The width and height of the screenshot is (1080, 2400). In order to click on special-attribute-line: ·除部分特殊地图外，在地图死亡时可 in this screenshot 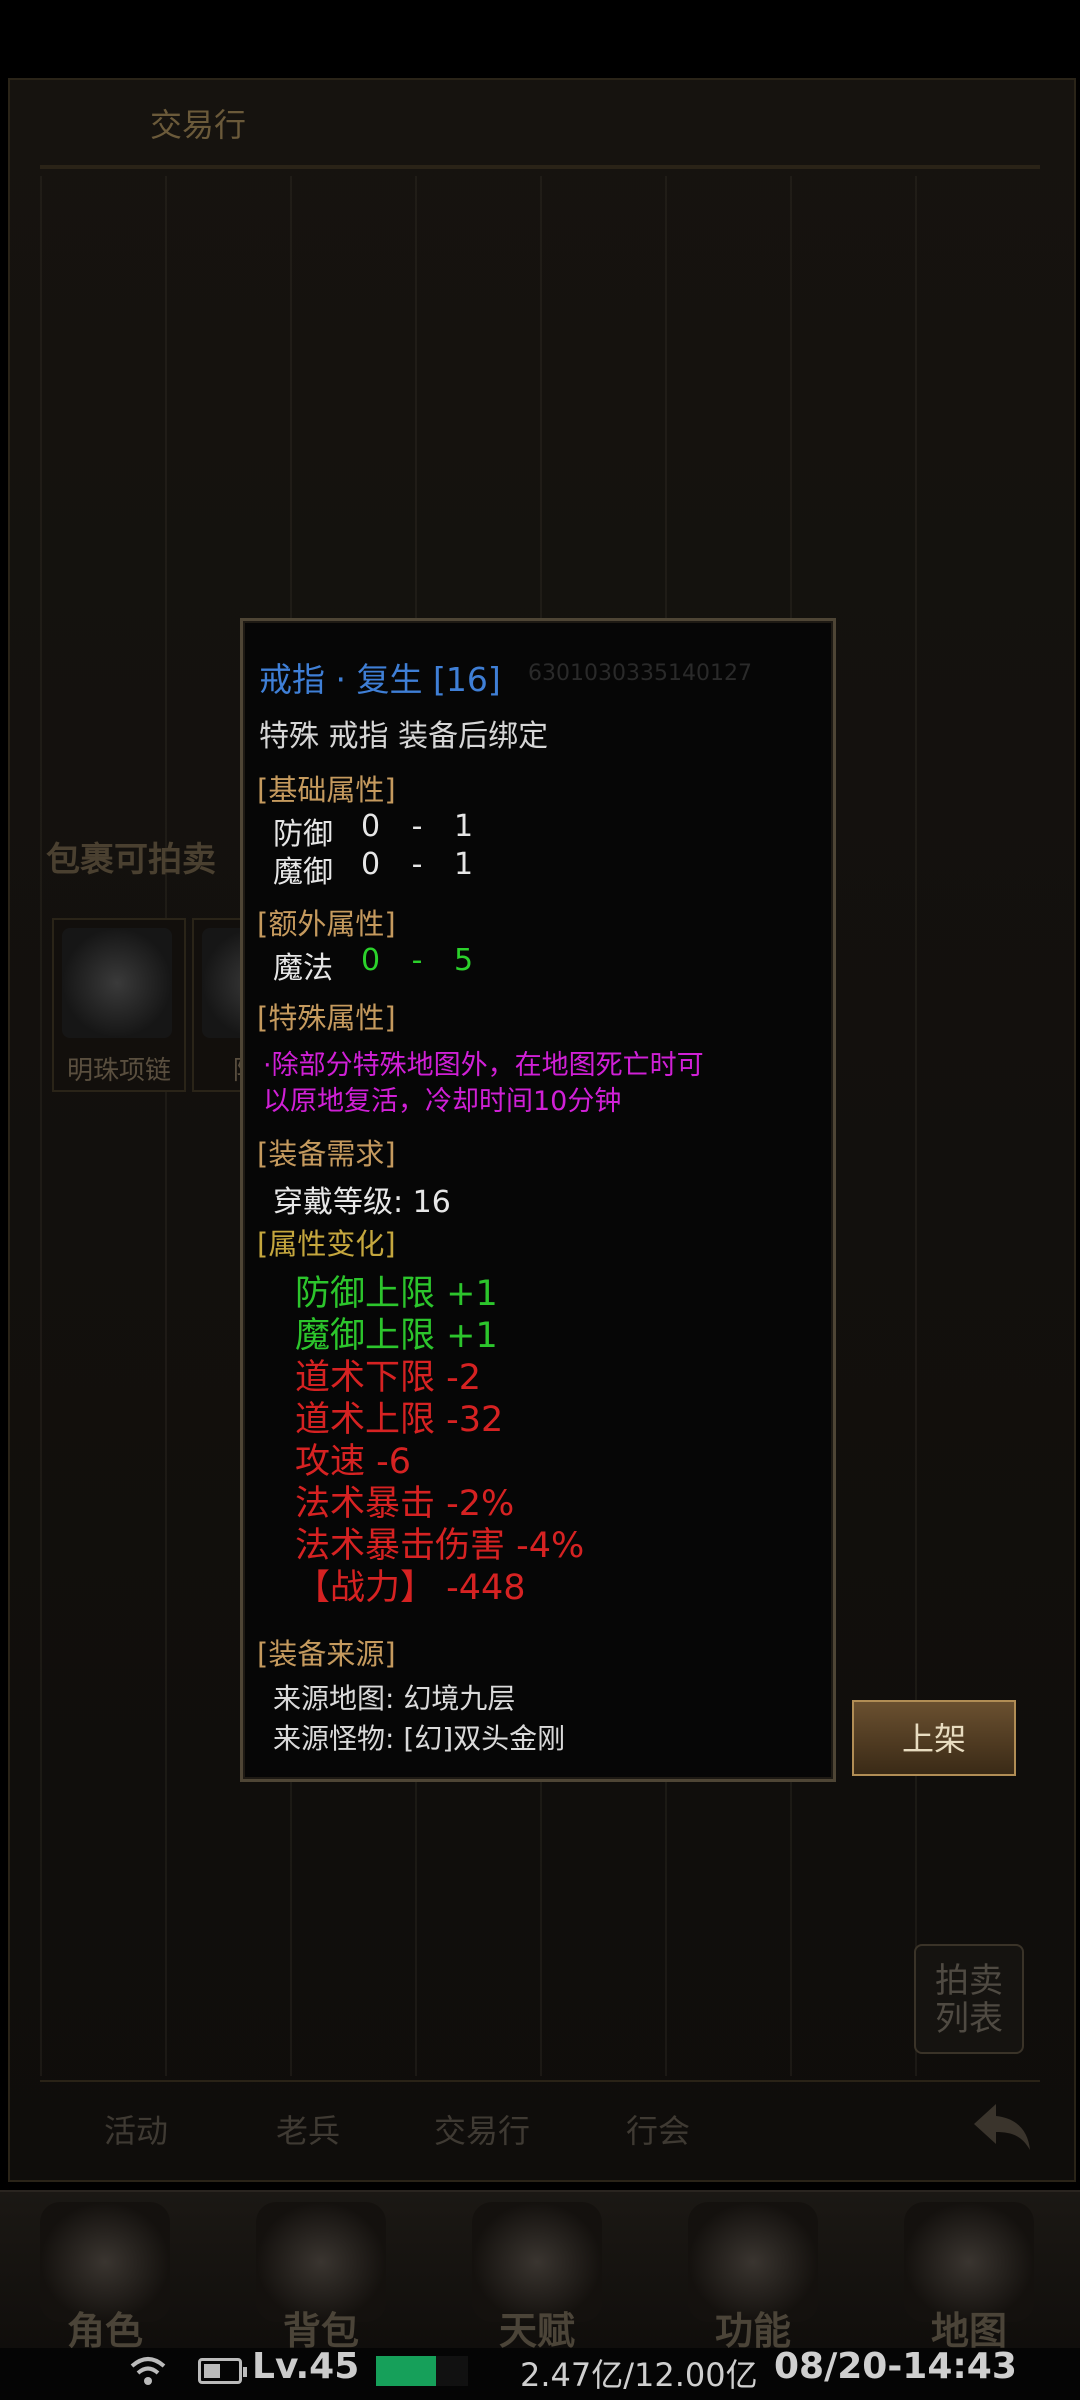, I will do `click(483, 1065)`.